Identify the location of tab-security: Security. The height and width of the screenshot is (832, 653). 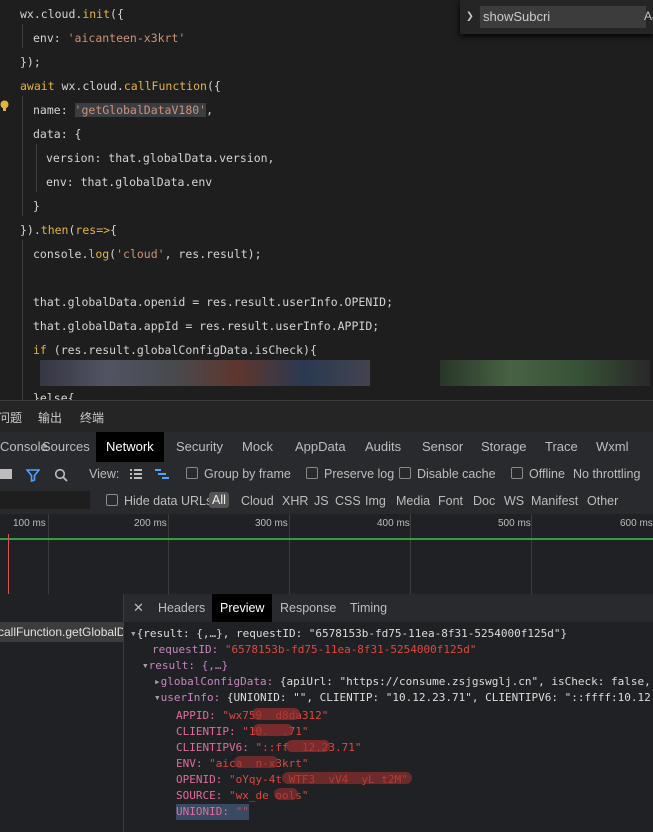
(199, 447).